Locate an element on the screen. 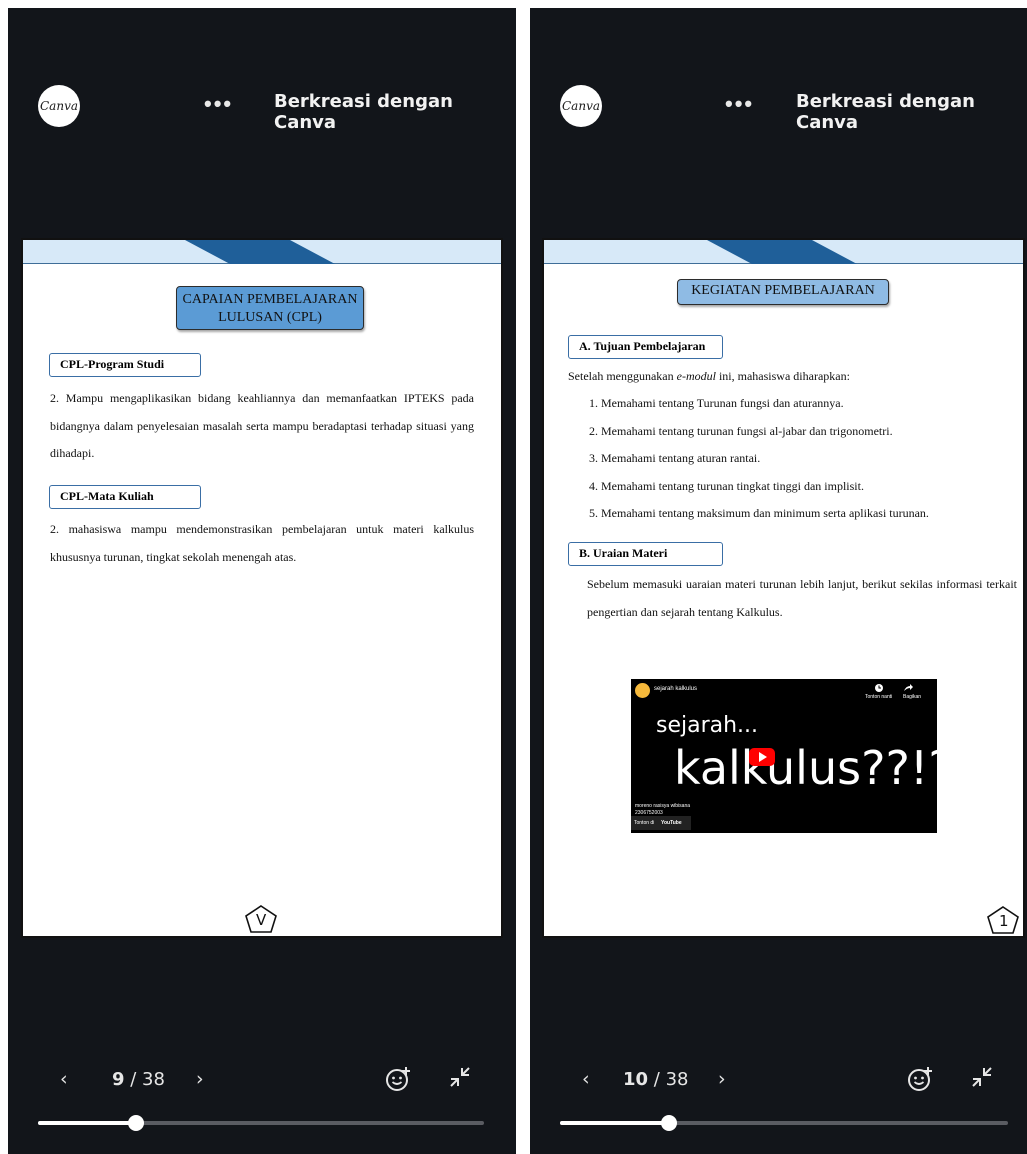 This screenshot has height=1154, width=1027. page-counter: 10 / 38 is located at coordinates (655, 1079).